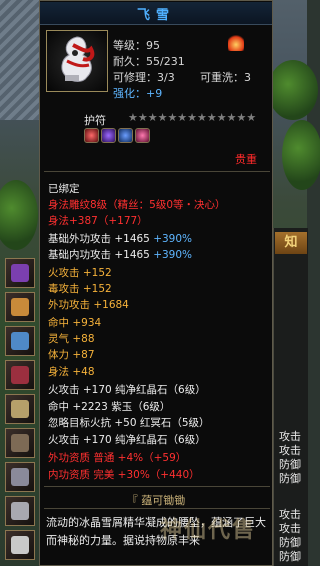 The height and width of the screenshot is (566, 320). What do you see at coordinates (75, 323) in the screenshot?
I see `attribute-line: 命中 +934` at bounding box center [75, 323].